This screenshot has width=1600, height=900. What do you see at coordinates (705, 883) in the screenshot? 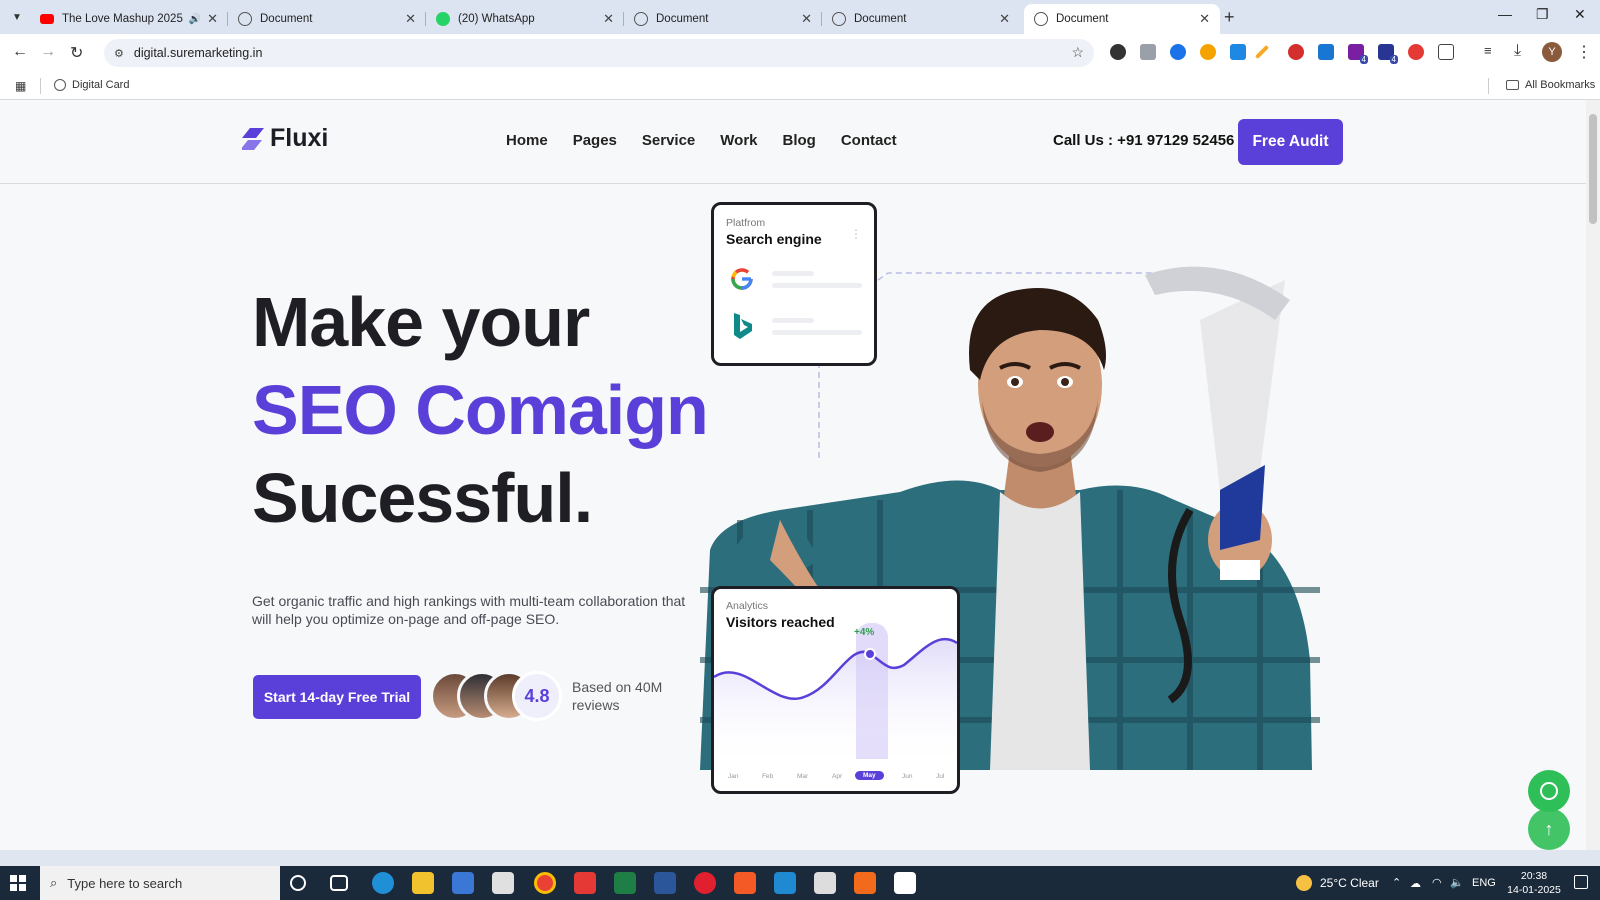
I see `opera-icon` at bounding box center [705, 883].